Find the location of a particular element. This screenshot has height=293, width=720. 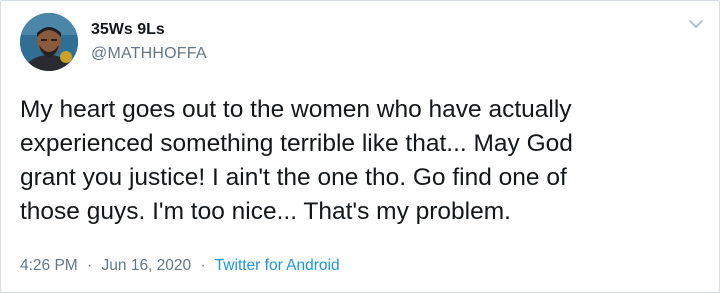

author-block: 35Ws 9Ls @MATHHOFFA is located at coordinates (149, 42).